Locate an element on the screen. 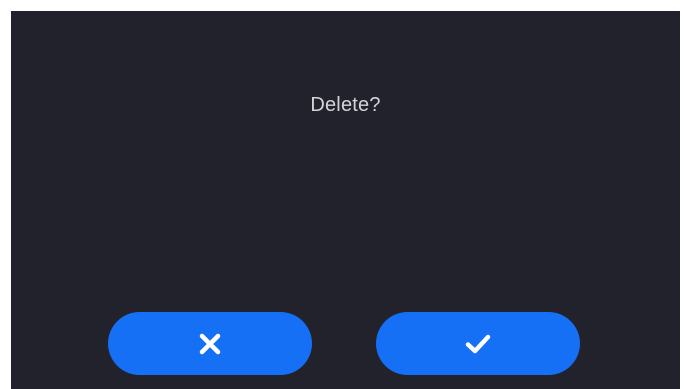 The height and width of the screenshot is (389, 684). check-icon is located at coordinates (478, 344).